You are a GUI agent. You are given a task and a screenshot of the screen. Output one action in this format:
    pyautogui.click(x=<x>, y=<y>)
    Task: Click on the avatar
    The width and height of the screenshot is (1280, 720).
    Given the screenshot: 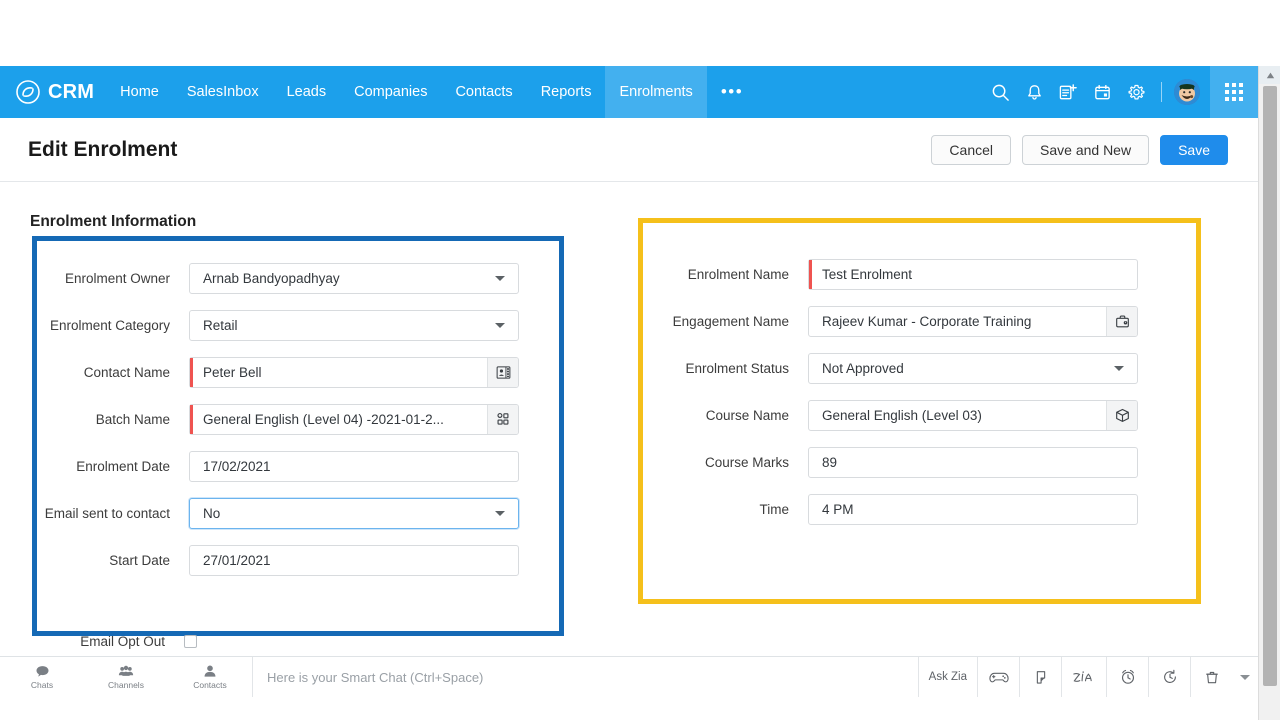 What is the action you would take?
    pyautogui.click(x=1187, y=92)
    